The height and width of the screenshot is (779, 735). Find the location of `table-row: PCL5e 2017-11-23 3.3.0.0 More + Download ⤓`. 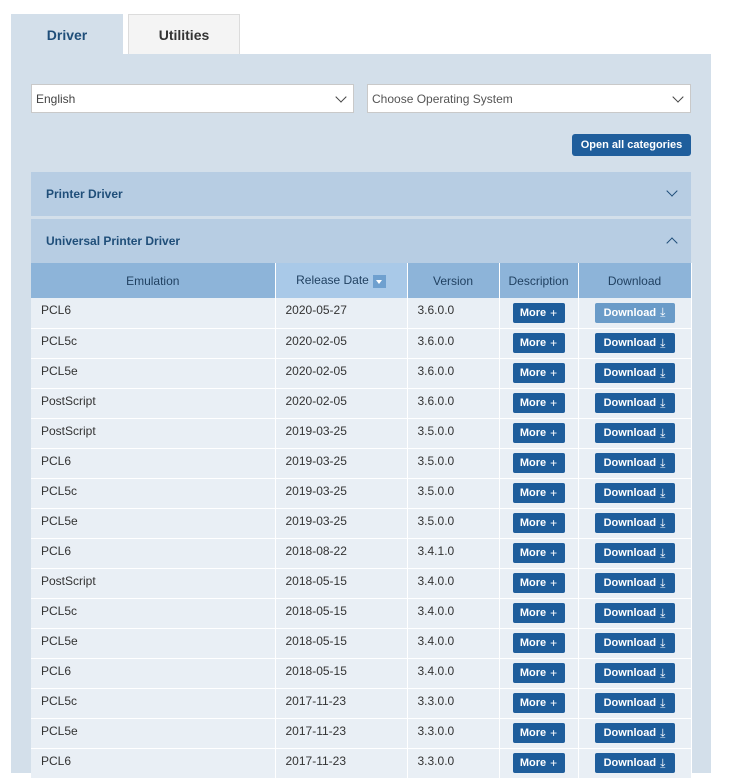

table-row: PCL5e 2017-11-23 3.3.0.0 More + Download ⤓ is located at coordinates (361, 733).